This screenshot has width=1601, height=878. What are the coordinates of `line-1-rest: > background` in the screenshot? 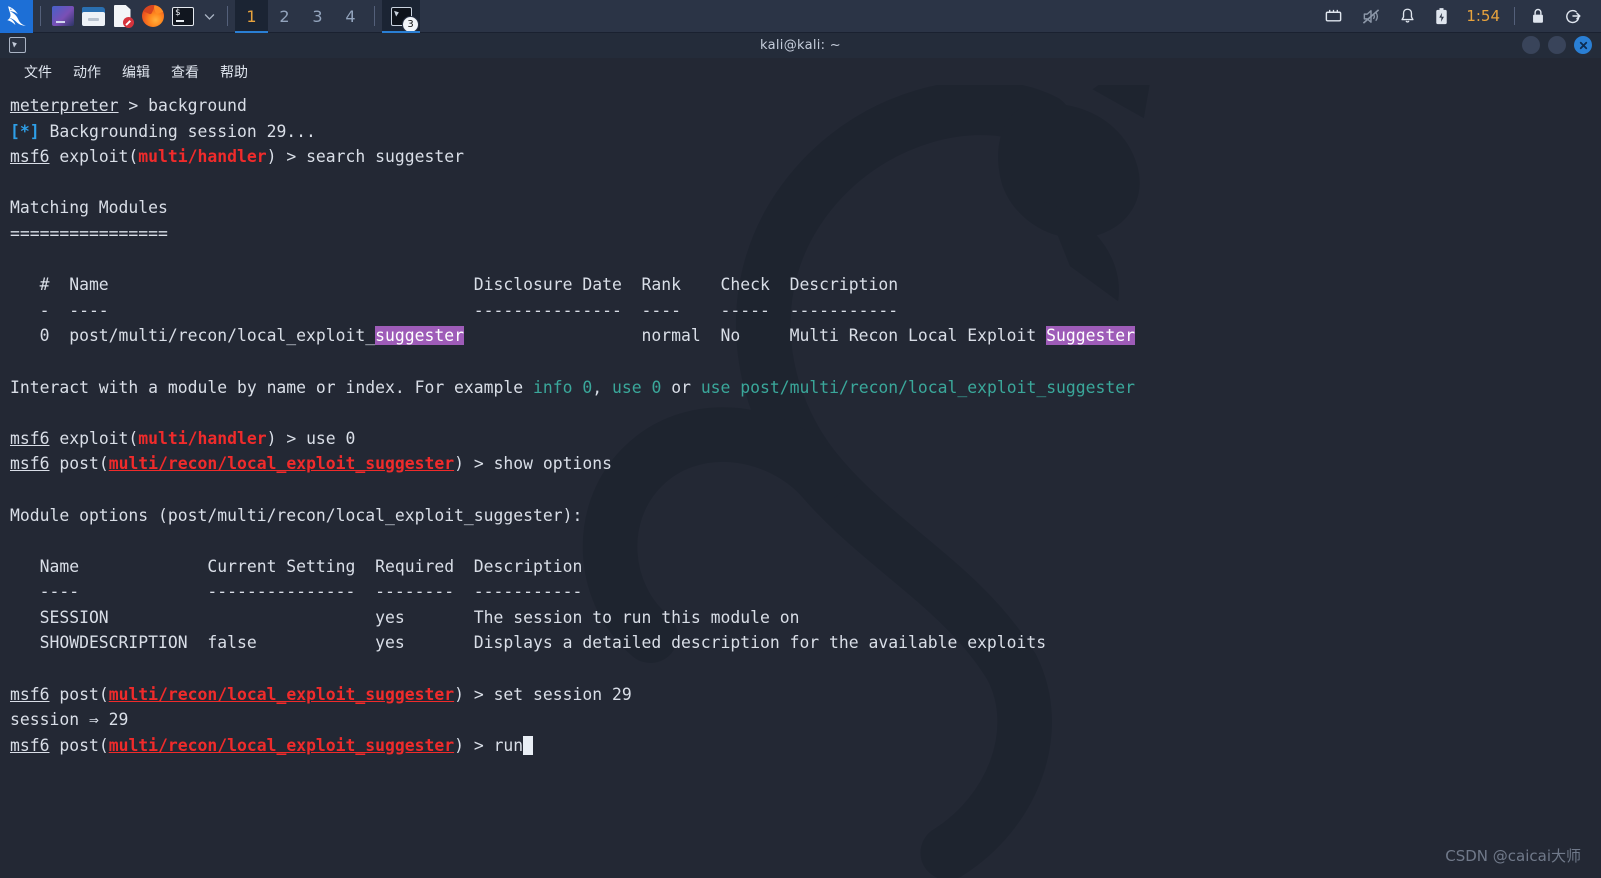 It's located at (182, 105).